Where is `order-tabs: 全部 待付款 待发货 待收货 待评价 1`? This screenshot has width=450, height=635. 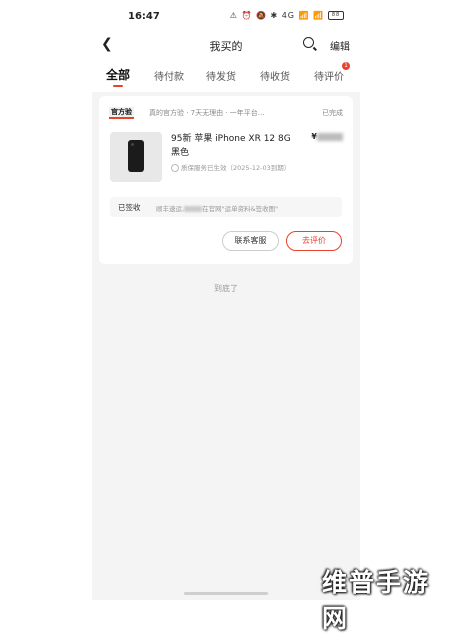
order-tabs: 全部 待付款 待发货 待收货 待评价 1 is located at coordinates (226, 75).